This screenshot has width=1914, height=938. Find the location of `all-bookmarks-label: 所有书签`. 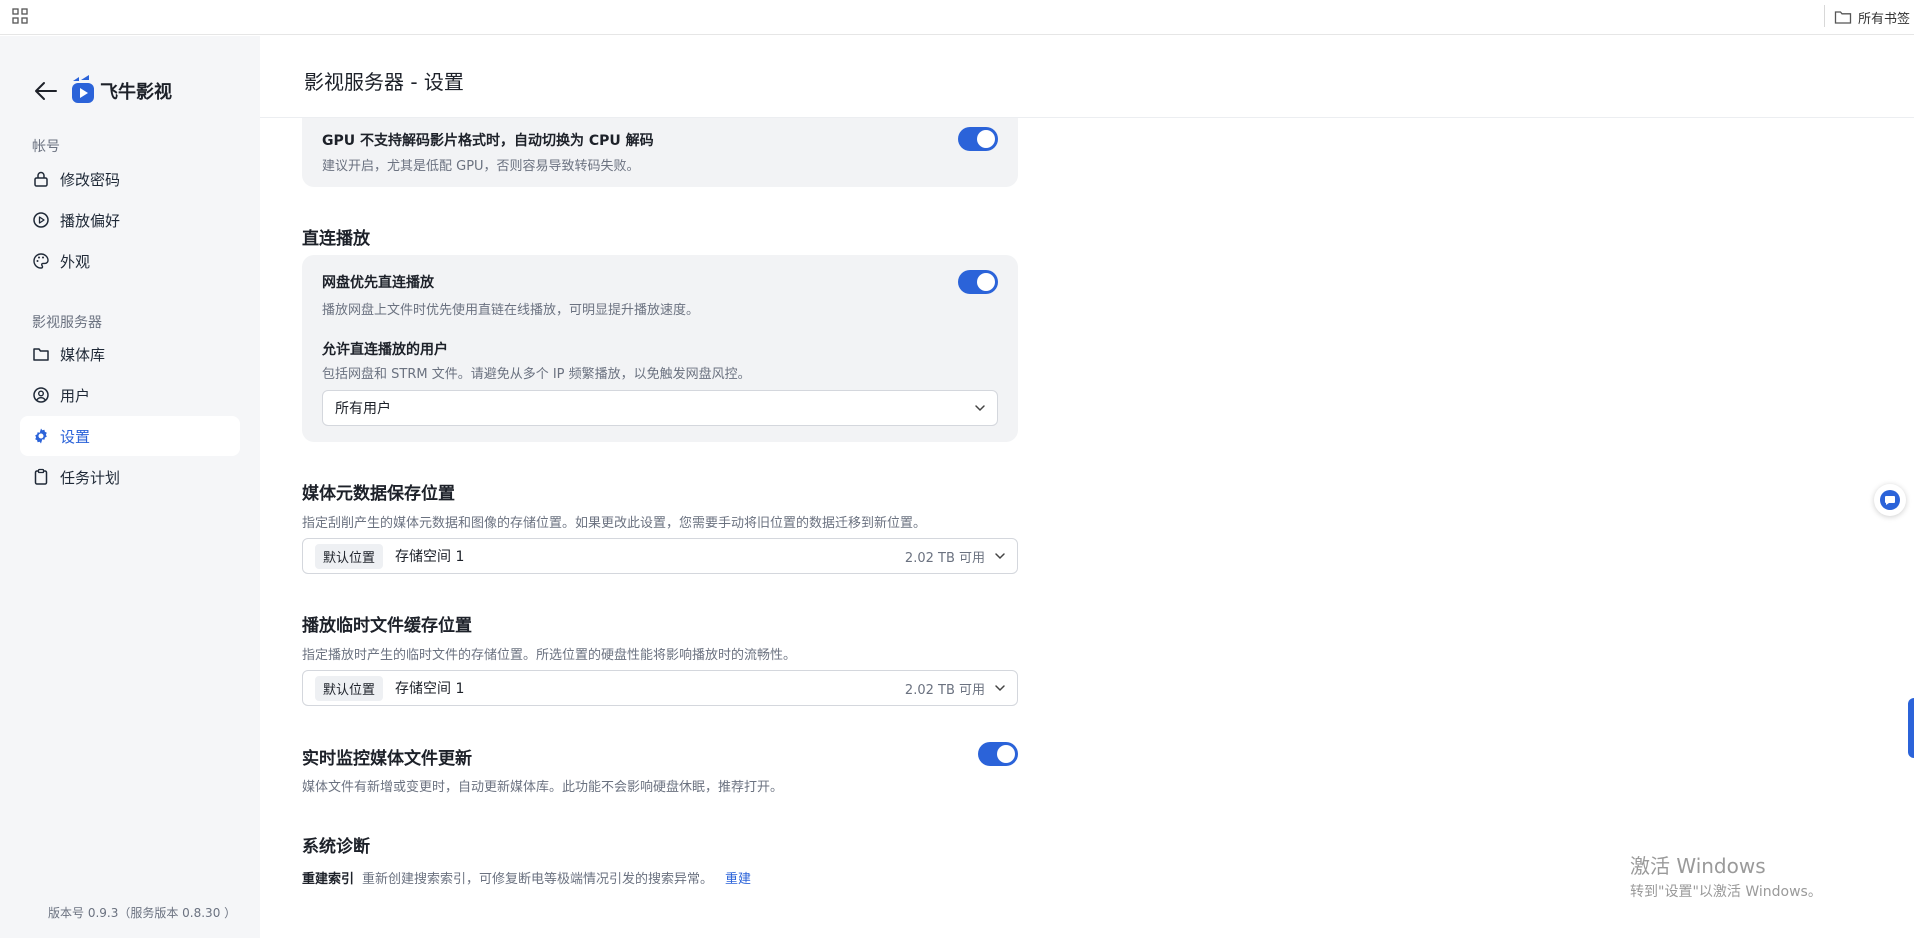

all-bookmarks-label: 所有书签 is located at coordinates (1884, 19).